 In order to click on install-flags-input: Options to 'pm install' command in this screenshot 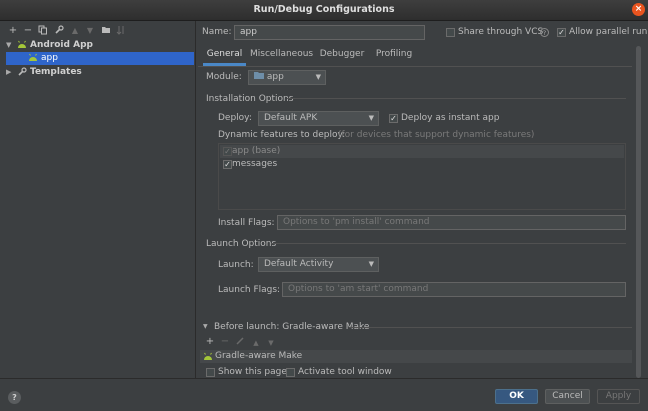, I will do `click(451, 222)`.